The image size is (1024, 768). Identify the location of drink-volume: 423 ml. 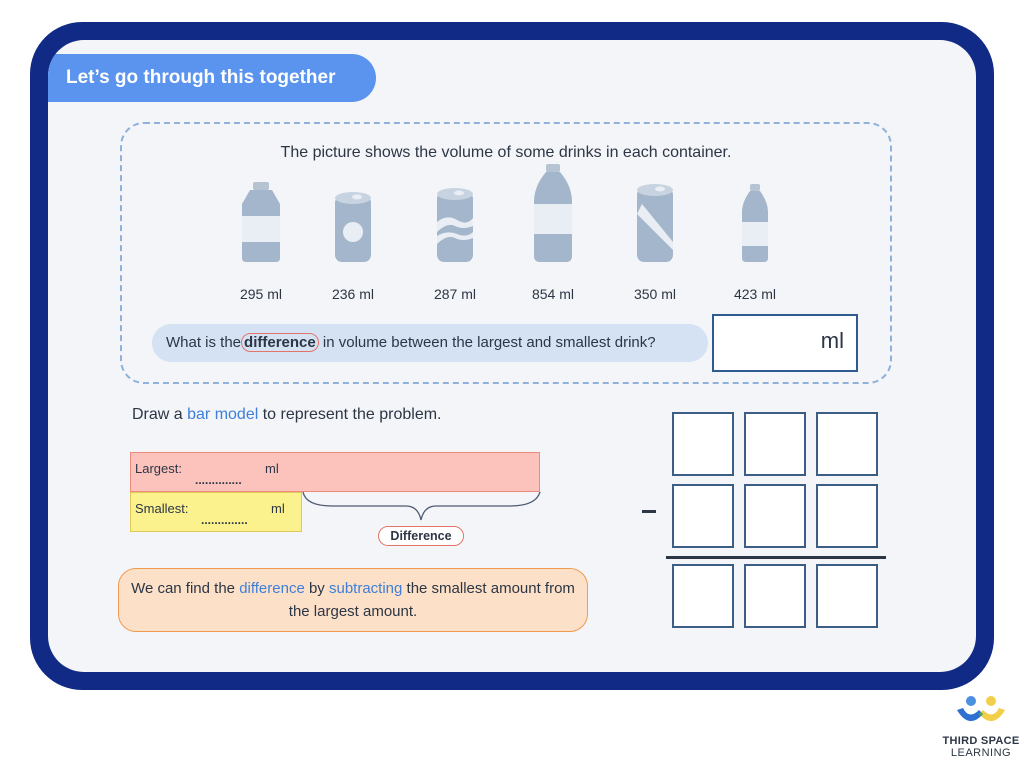
(755, 294).